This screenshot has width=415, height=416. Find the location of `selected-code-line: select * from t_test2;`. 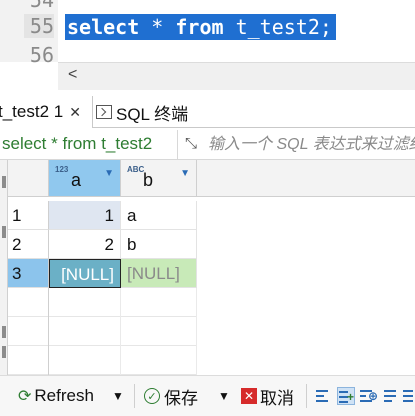

selected-code-line: select * from t_test2; is located at coordinates (200, 27).